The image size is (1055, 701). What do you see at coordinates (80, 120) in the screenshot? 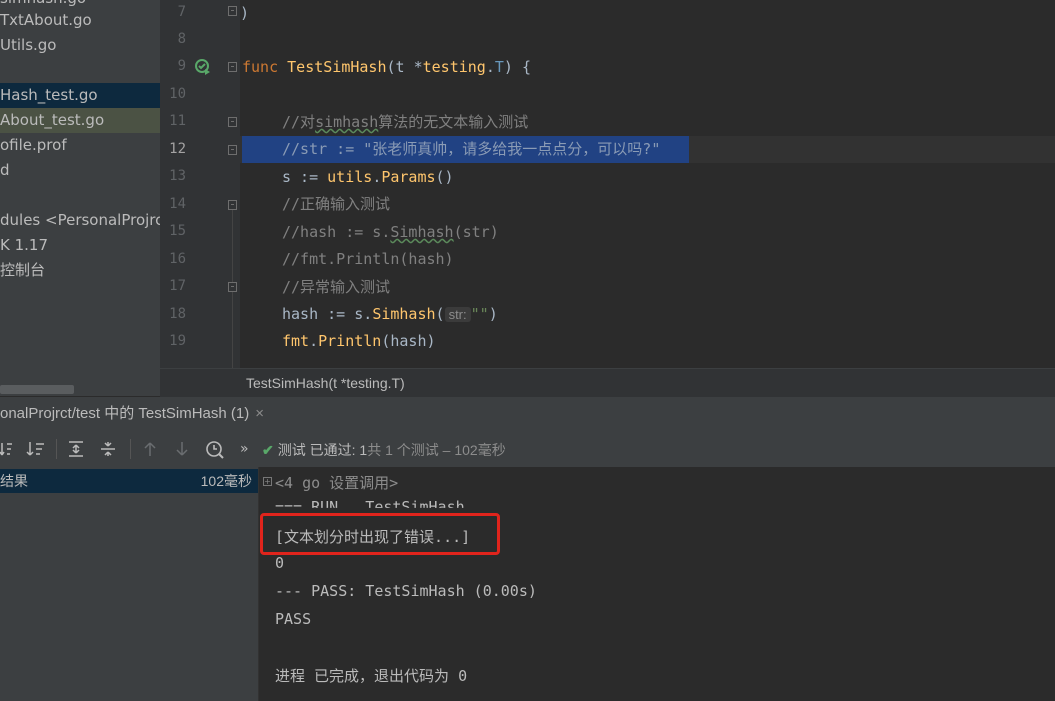
I see `tree-item-highlighted: About_test.go` at bounding box center [80, 120].